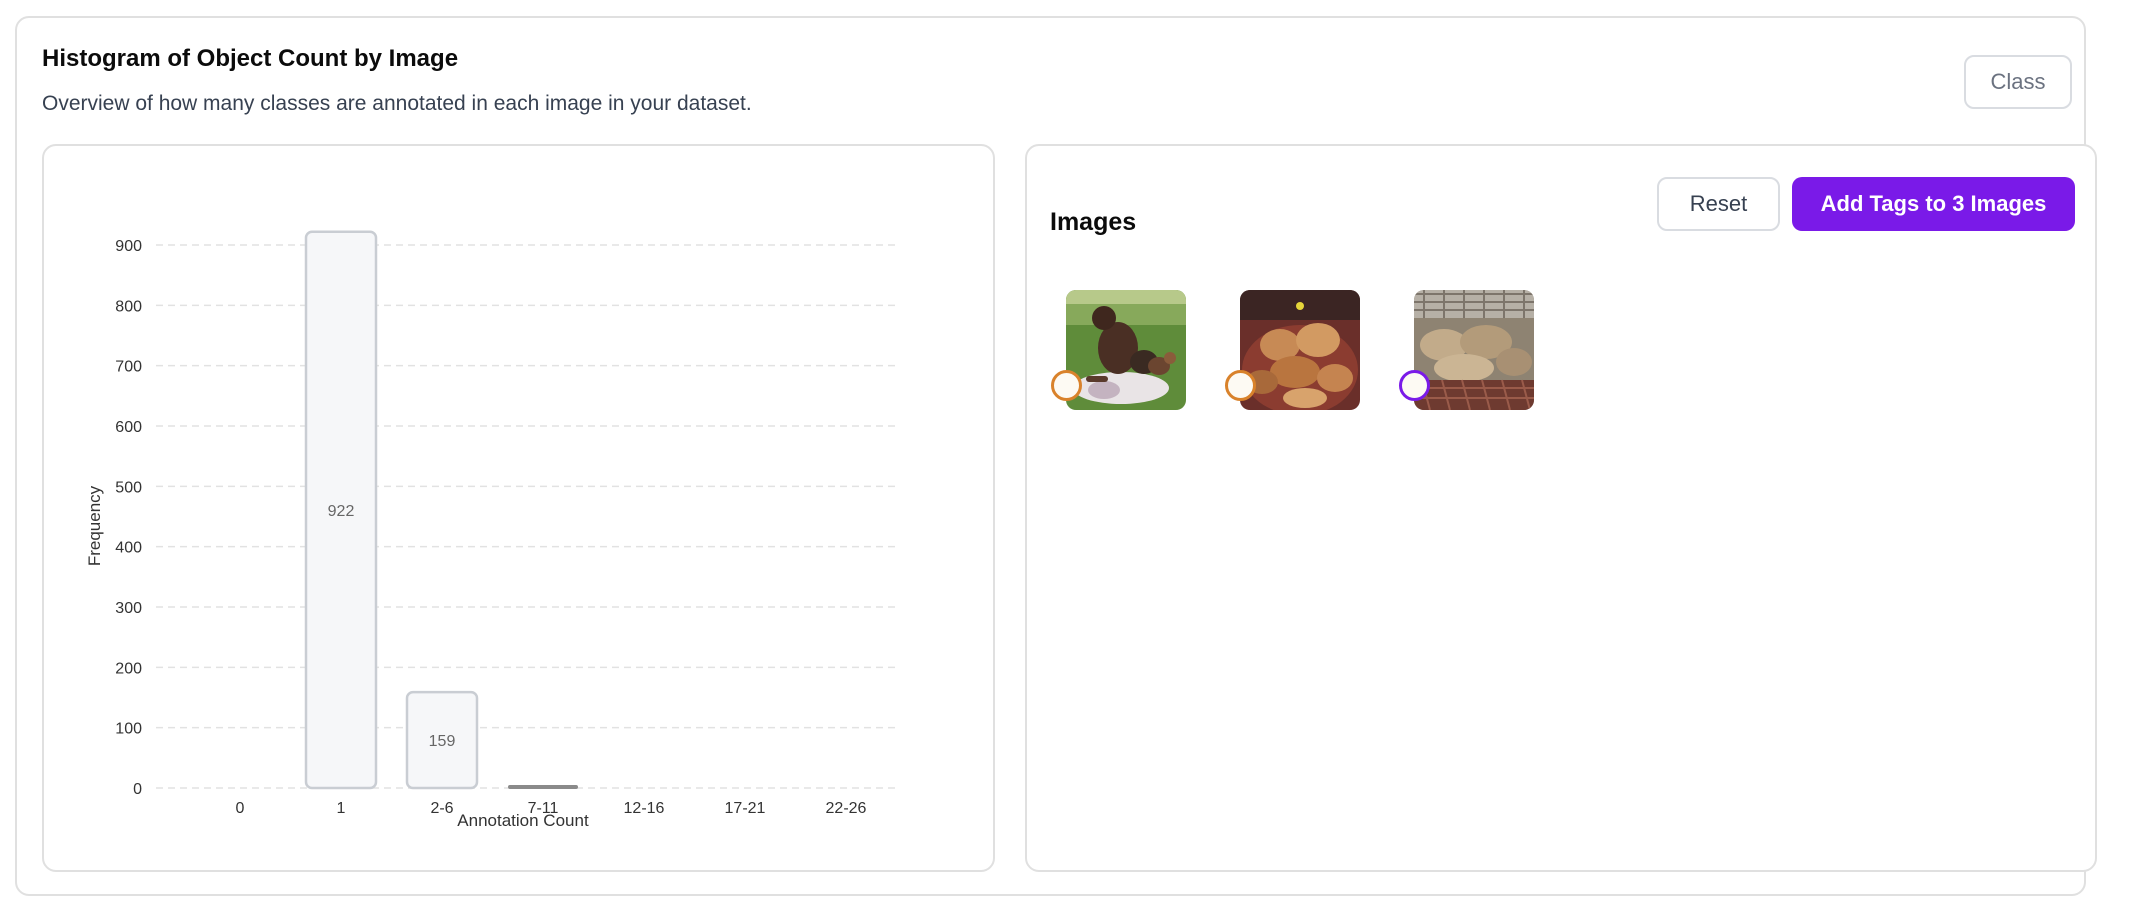 This screenshot has height=912, width=2138. Describe the element at coordinates (128, 729) in the screenshot. I see `y-tick-label: 100` at that location.